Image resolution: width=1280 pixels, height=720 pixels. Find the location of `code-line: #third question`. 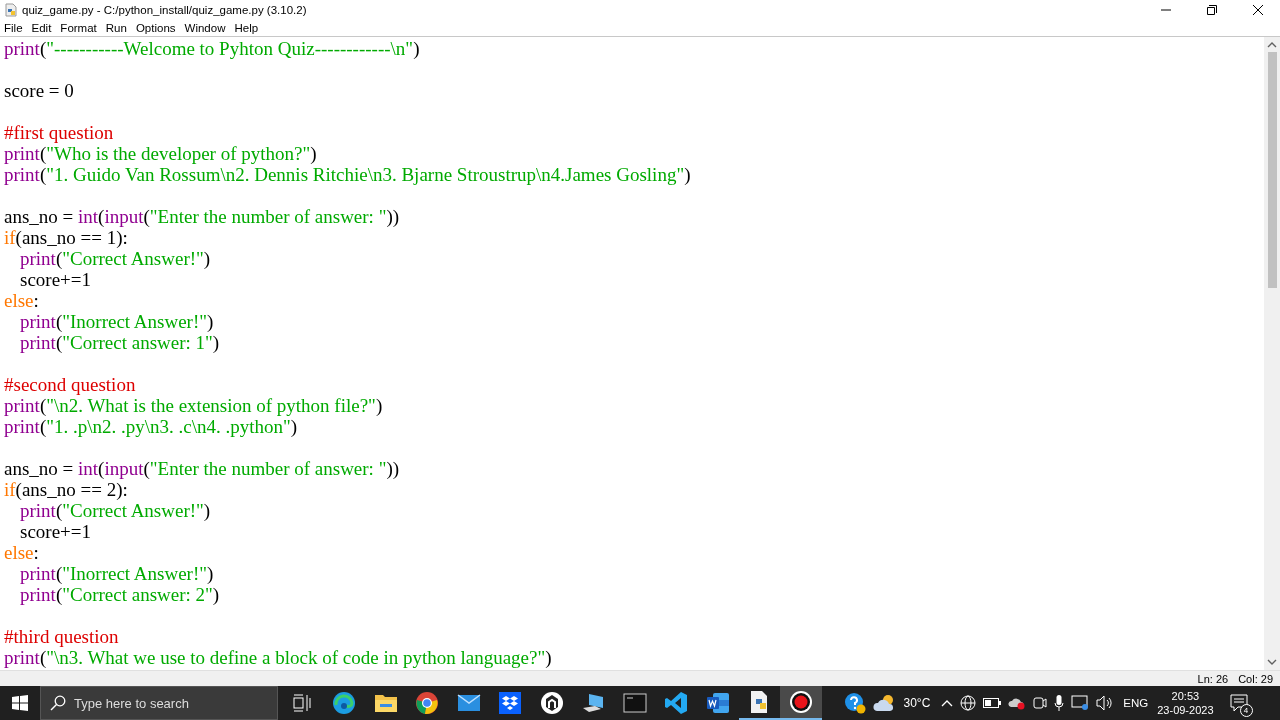

code-line: #third question is located at coordinates (61, 636).